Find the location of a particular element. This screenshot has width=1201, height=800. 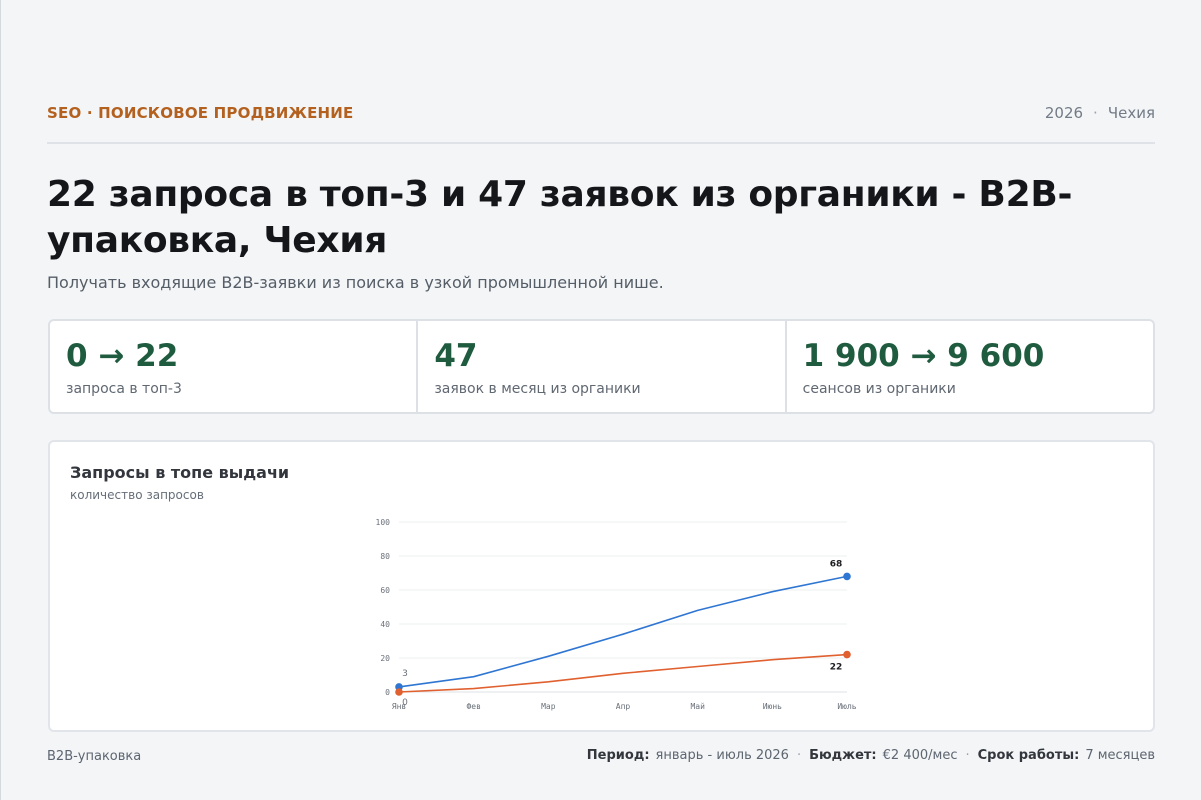

y-tick-label: 100 is located at coordinates (383, 522).